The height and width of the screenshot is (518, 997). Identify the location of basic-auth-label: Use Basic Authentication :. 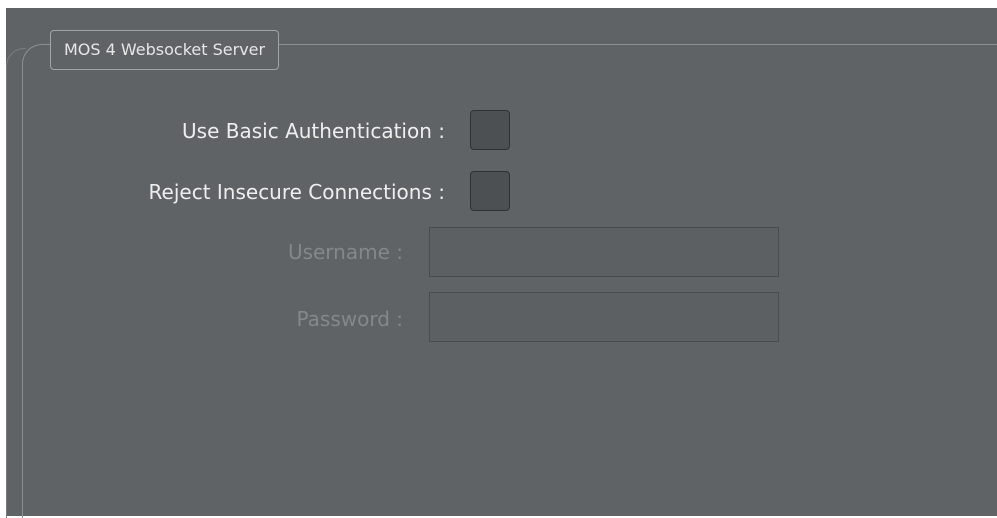
(313, 131).